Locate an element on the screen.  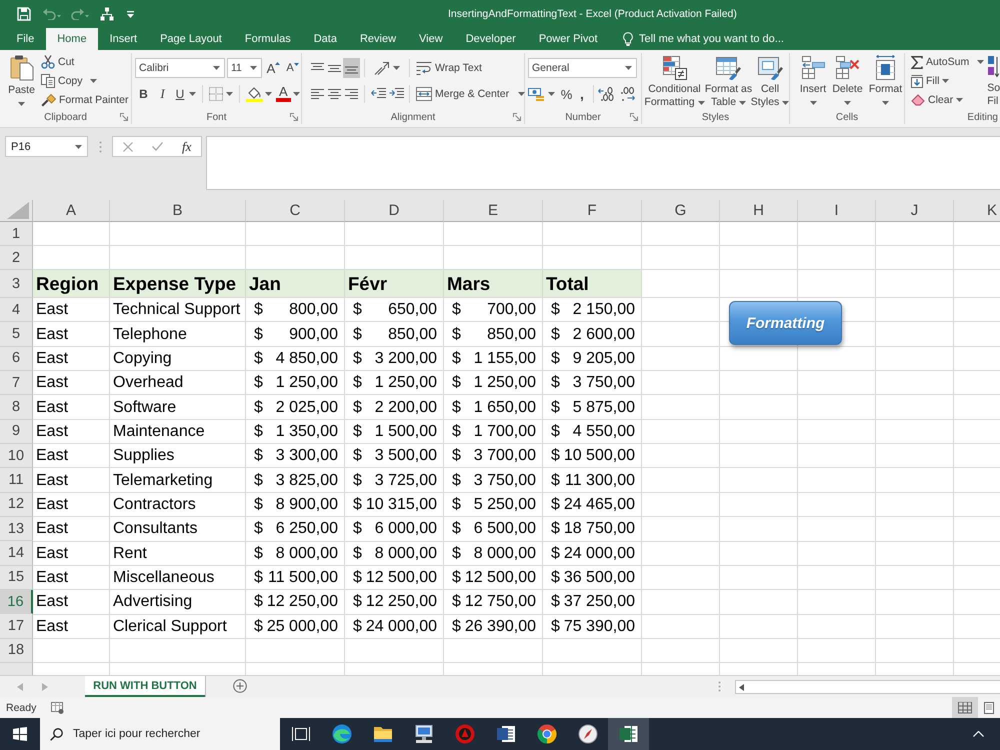
column-header: H is located at coordinates (759, 211).